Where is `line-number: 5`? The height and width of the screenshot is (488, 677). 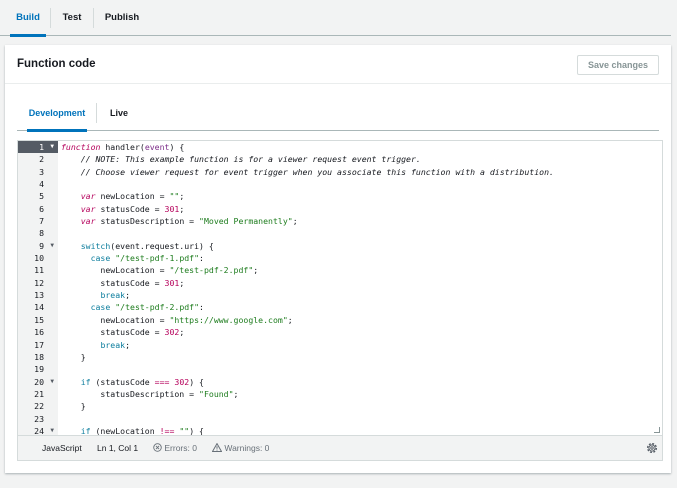 line-number: 5 is located at coordinates (38, 196).